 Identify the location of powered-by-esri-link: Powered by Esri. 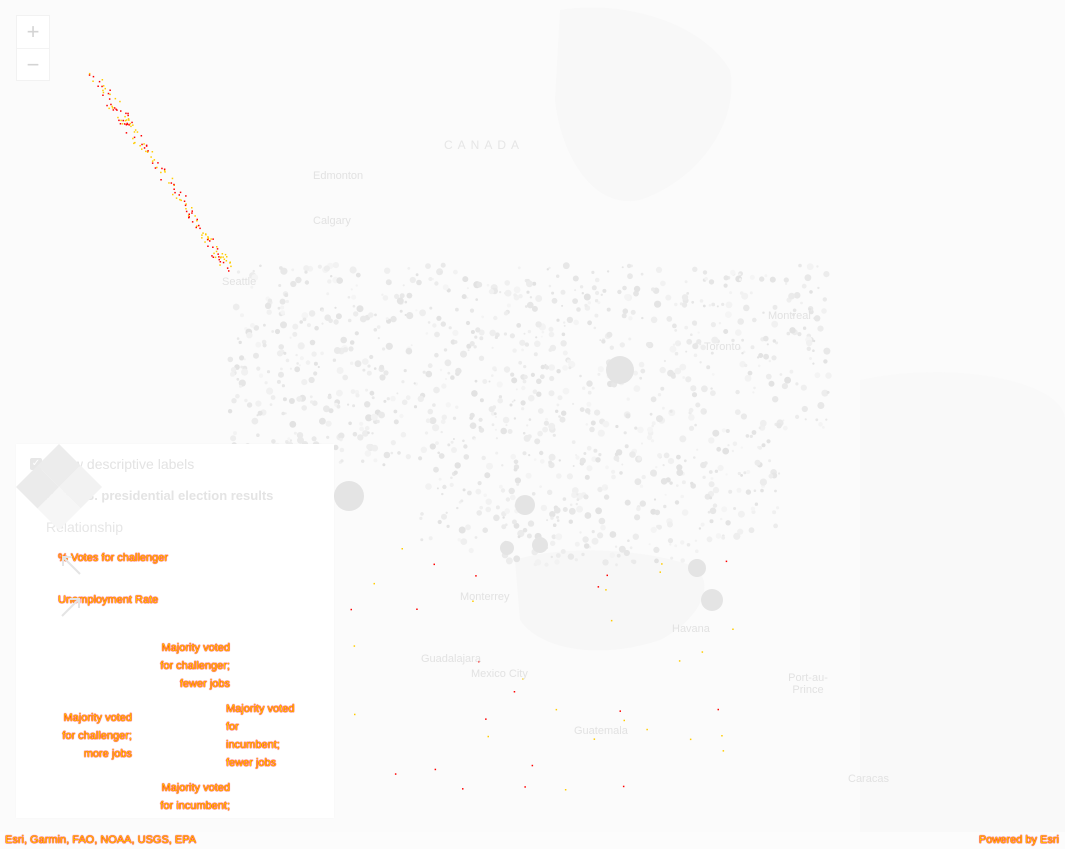
(1019, 840).